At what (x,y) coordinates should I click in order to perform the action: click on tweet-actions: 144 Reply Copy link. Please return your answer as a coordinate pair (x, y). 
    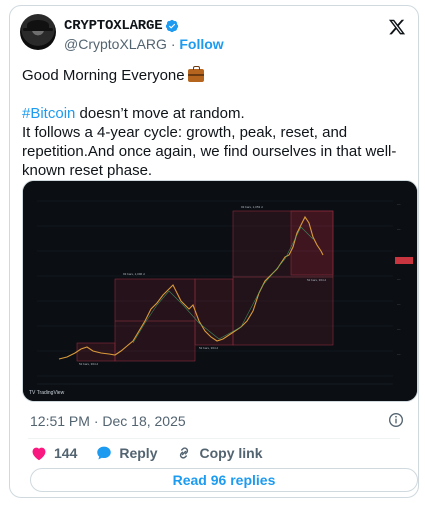
    Looking at the image, I should click on (146, 453).